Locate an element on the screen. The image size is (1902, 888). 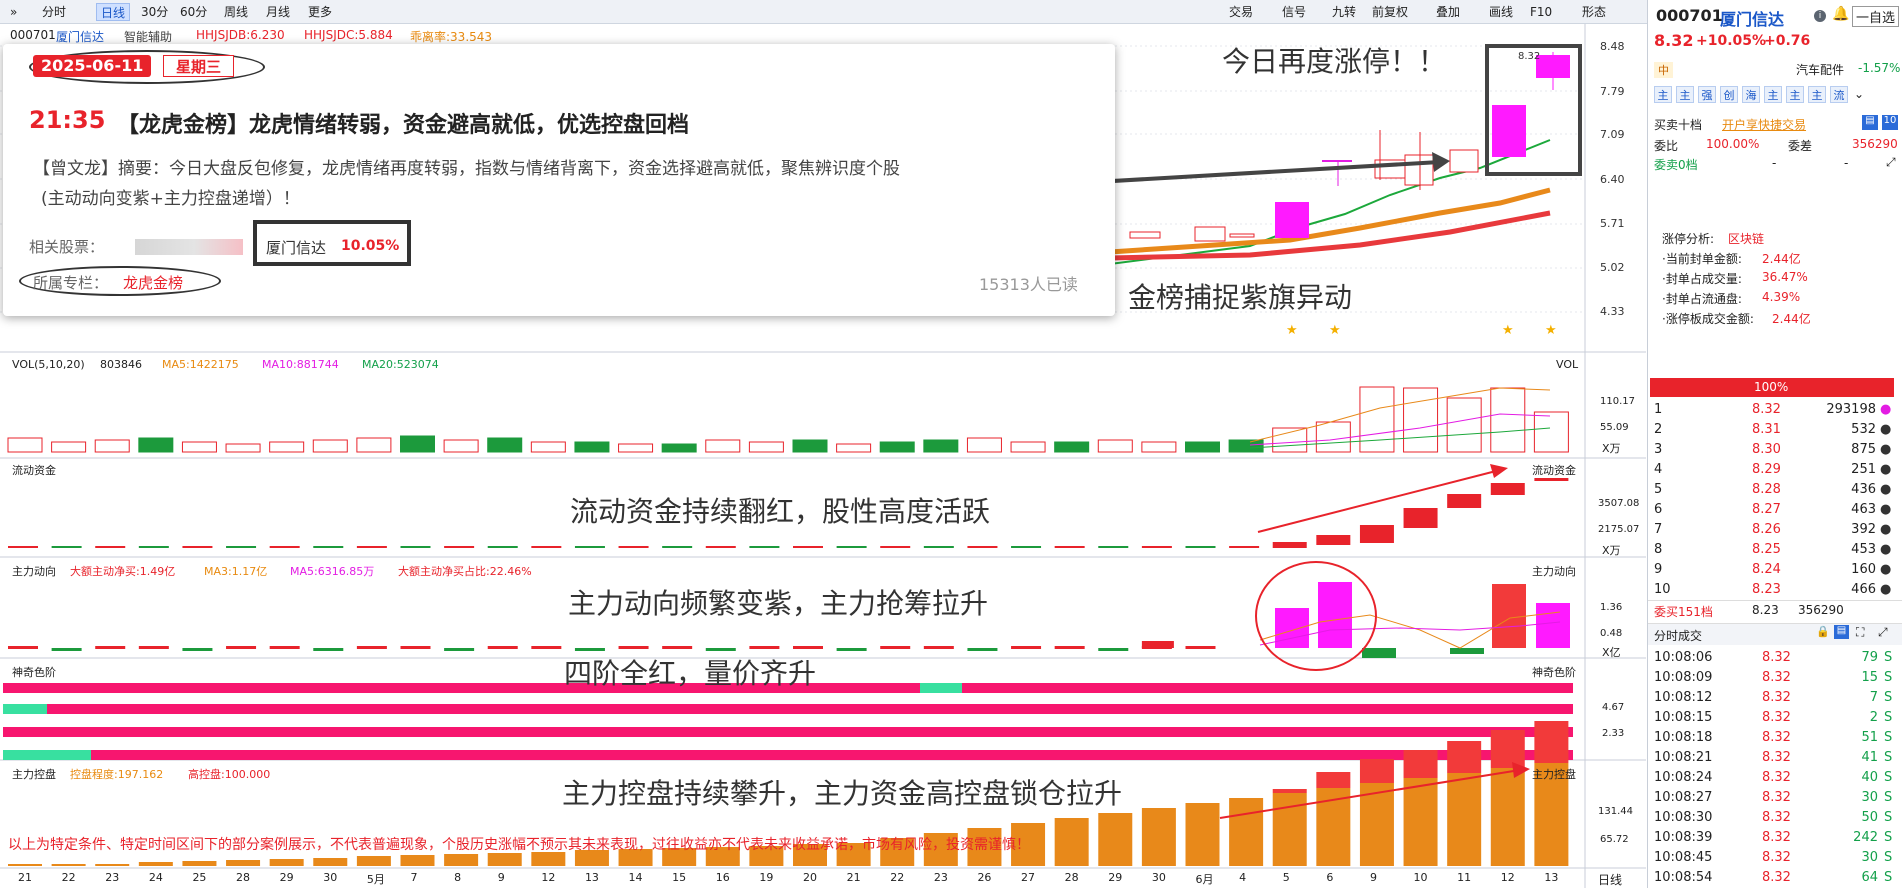
order-book-row: 3 8.30 875 ● is located at coordinates (1775, 450).